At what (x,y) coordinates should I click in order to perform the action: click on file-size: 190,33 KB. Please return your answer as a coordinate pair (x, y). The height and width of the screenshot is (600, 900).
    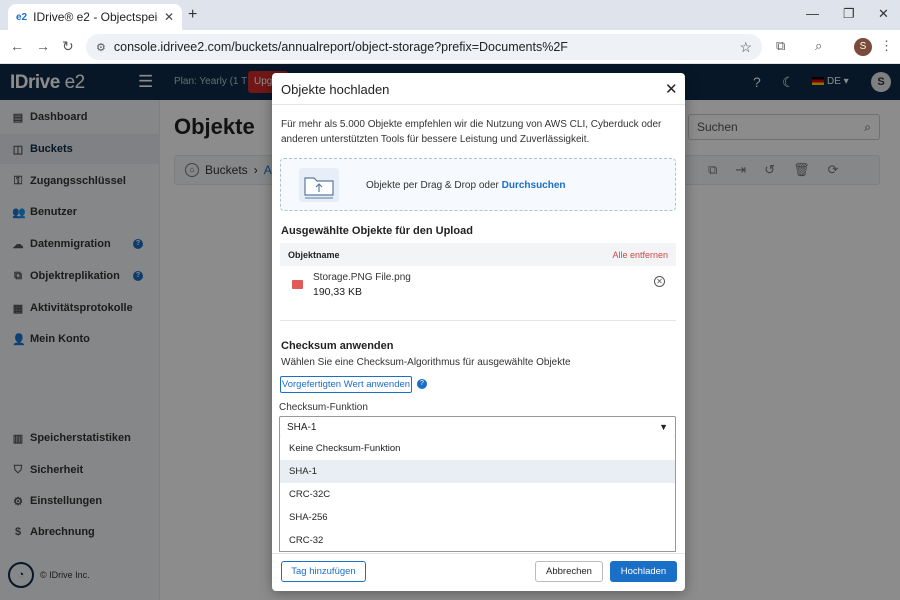
    Looking at the image, I should click on (338, 292).